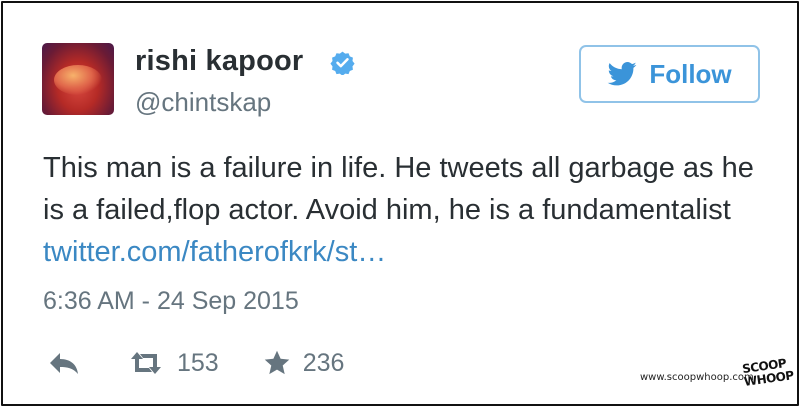  I want to click on user-handle: @chintskap, so click(203, 102).